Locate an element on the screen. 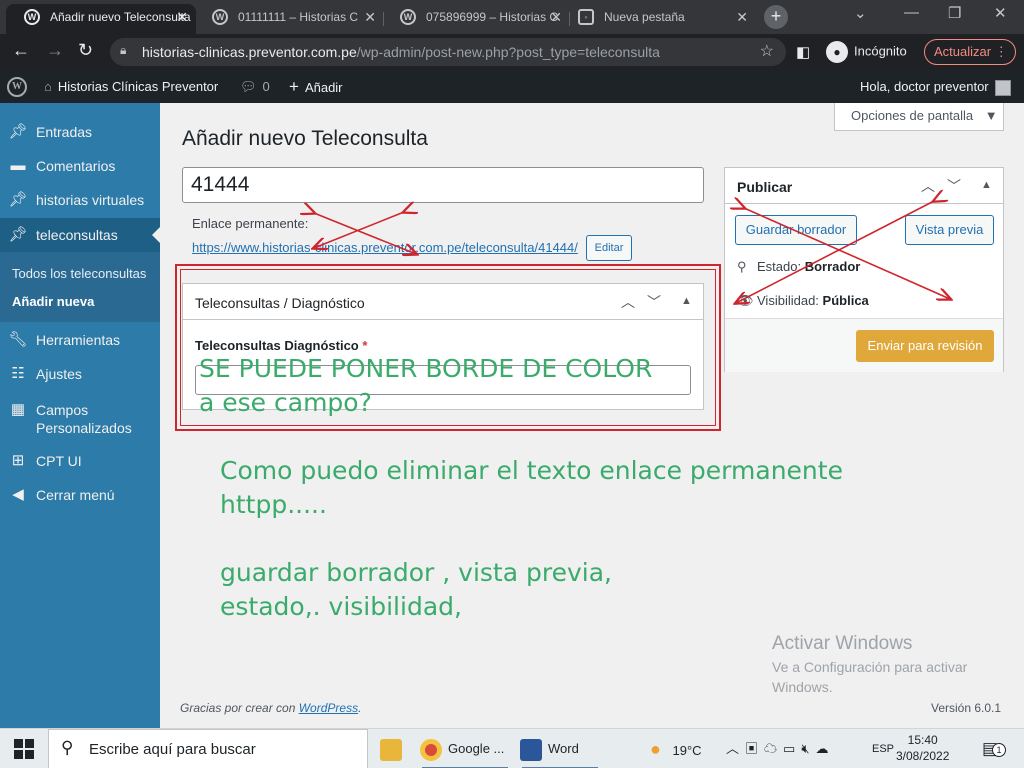  required-mark: * is located at coordinates (365, 345).